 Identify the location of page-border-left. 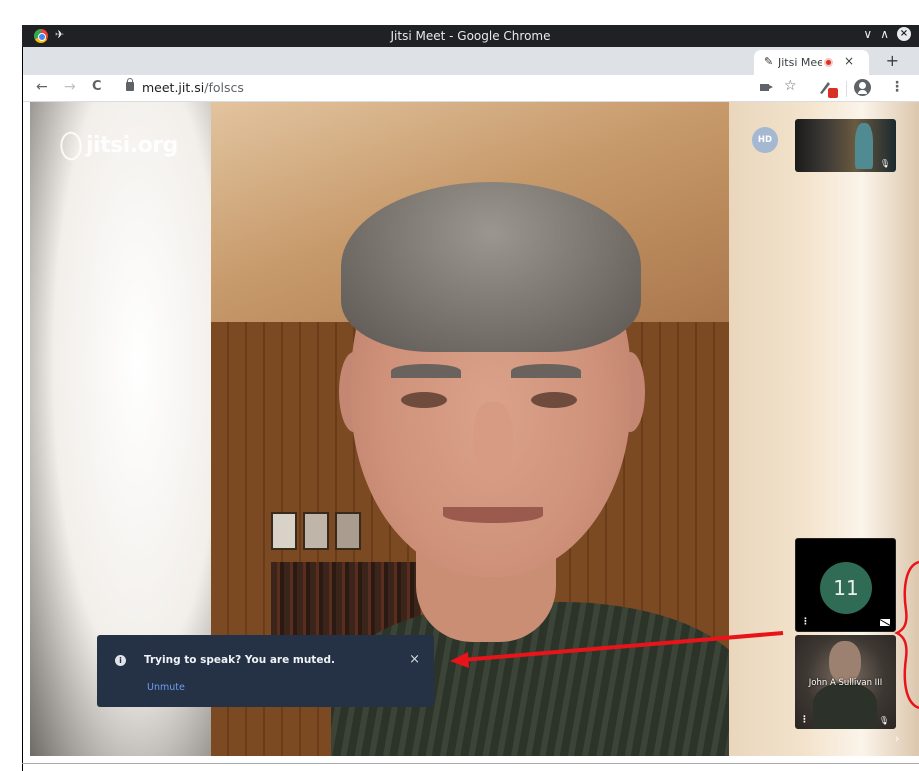
(22, 409).